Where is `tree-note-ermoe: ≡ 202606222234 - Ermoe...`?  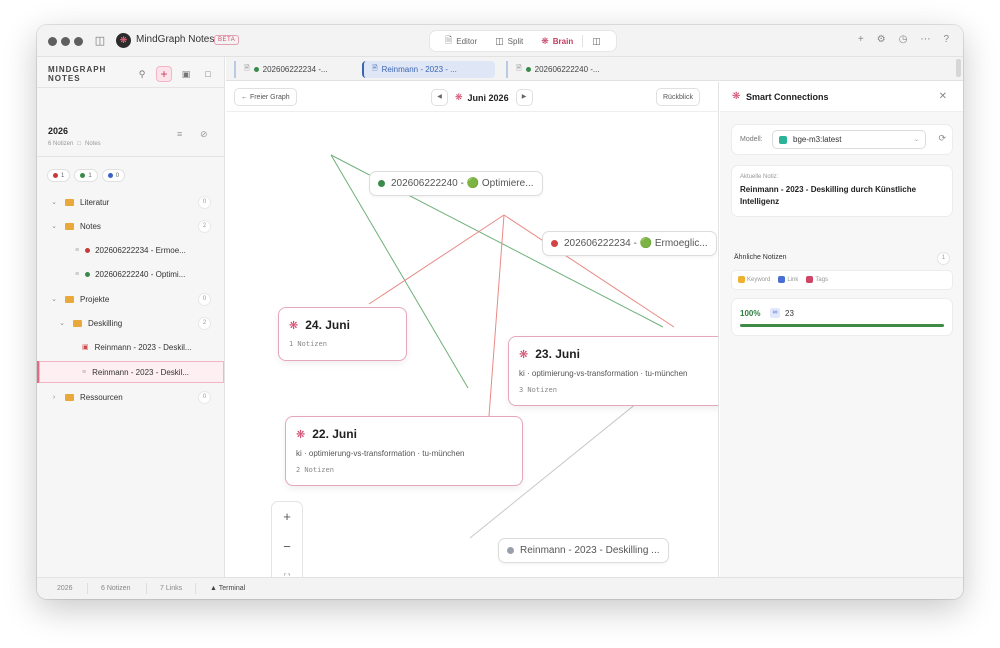
tree-note-ermoe: ≡ 202606222234 - Ermoe... is located at coordinates (130, 250).